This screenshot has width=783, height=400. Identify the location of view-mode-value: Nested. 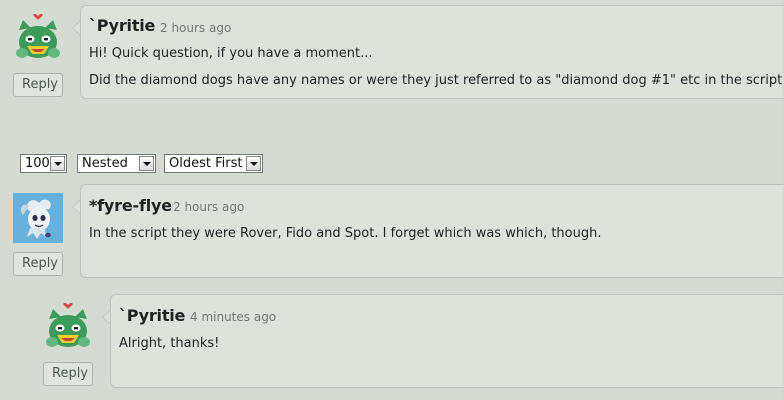
(105, 163).